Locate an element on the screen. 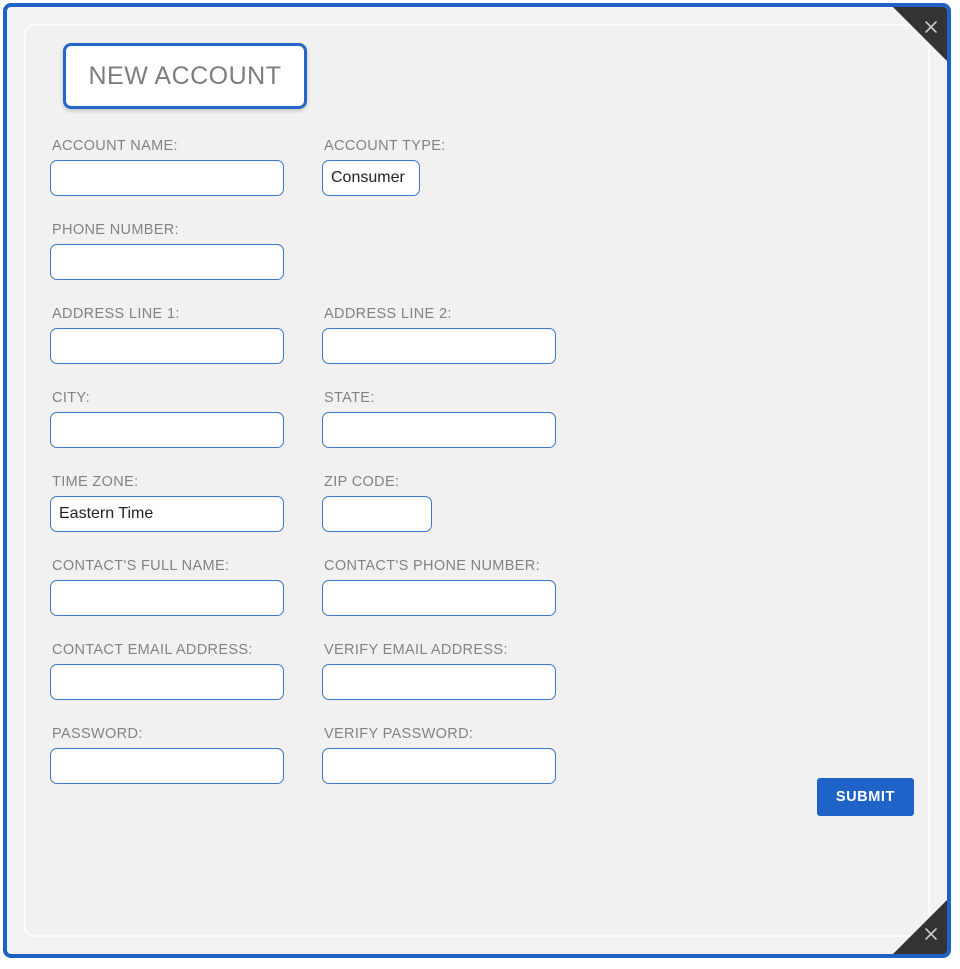  close-corner-bottom-right is located at coordinates (920, 927).